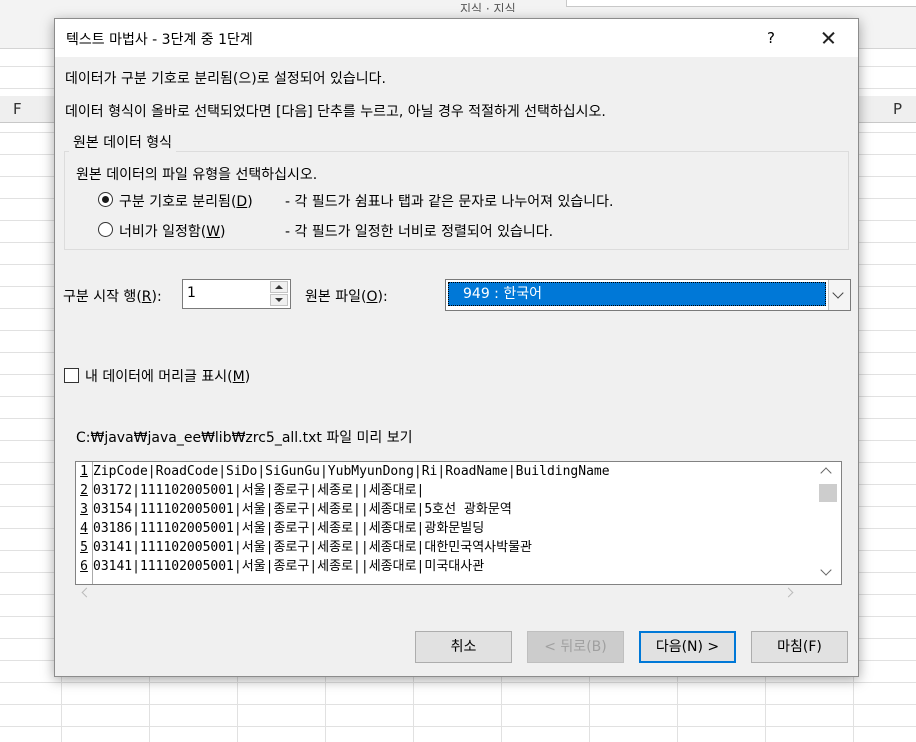 This screenshot has width=916, height=742. Describe the element at coordinates (197, 175) in the screenshot. I see `data-type-prompt: 원본 데이터의 파일 유형을 선택하십시오.` at that location.